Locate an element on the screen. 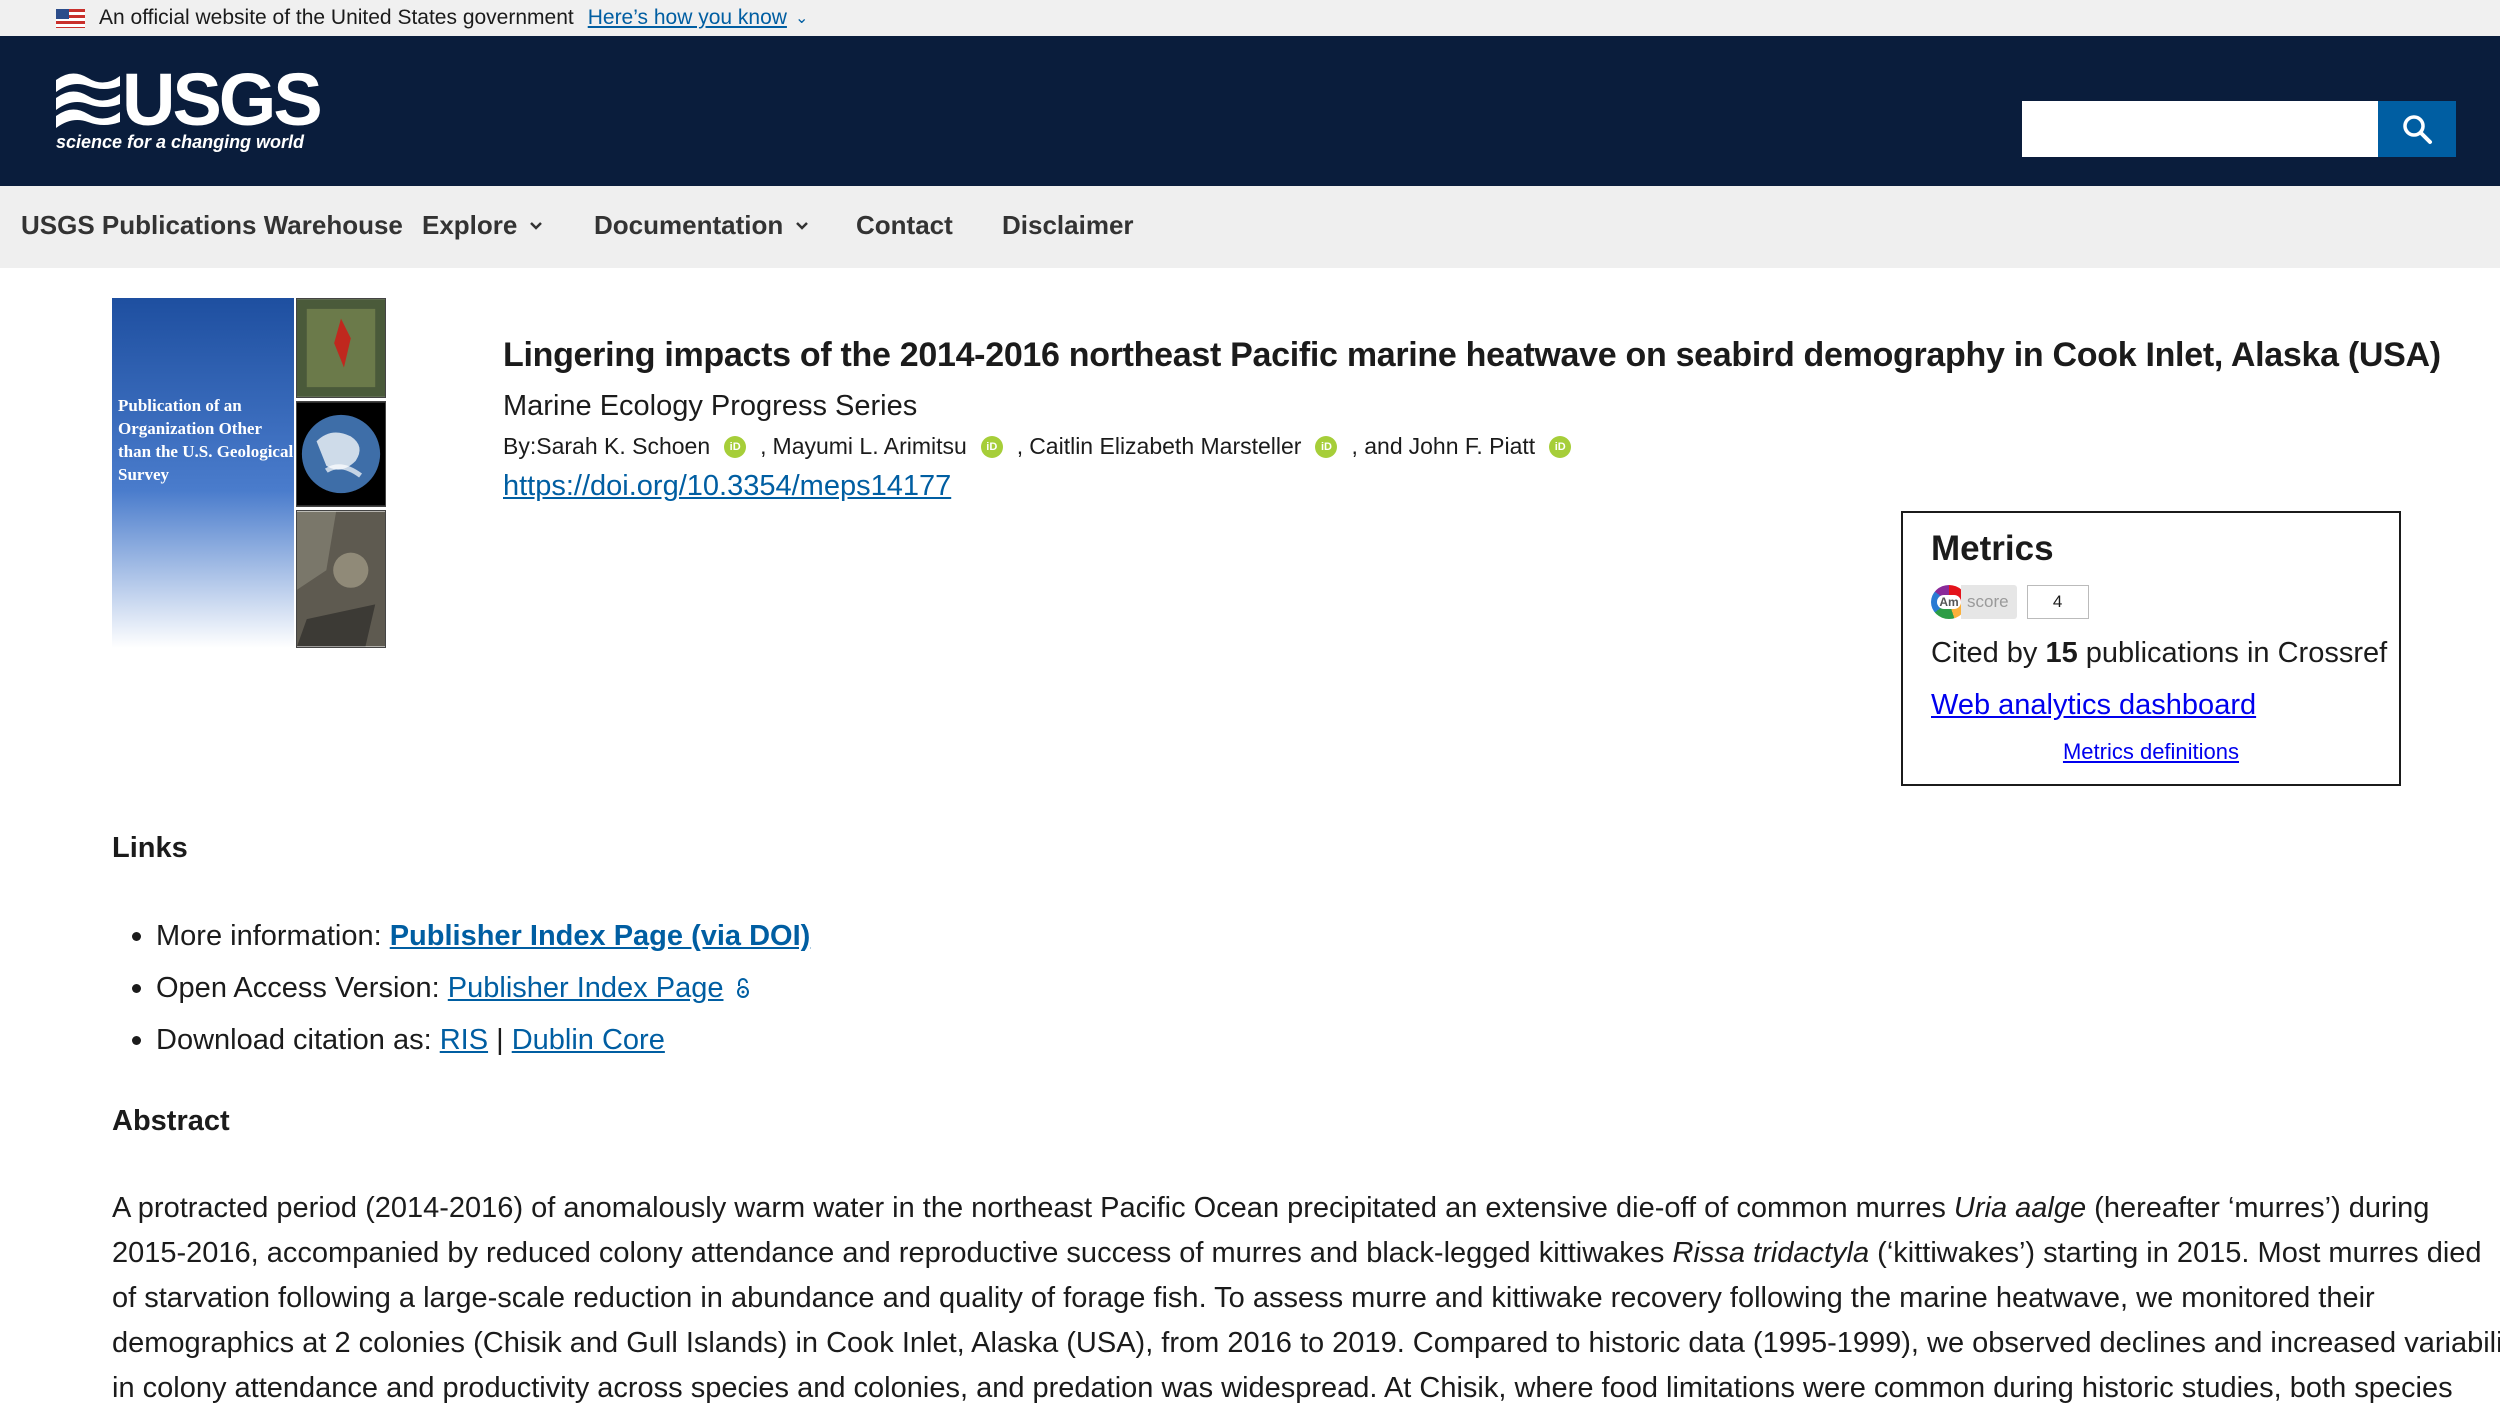 The image size is (2500, 1420). metrics-definitions-link: Metrics definitions is located at coordinates (2151, 752).